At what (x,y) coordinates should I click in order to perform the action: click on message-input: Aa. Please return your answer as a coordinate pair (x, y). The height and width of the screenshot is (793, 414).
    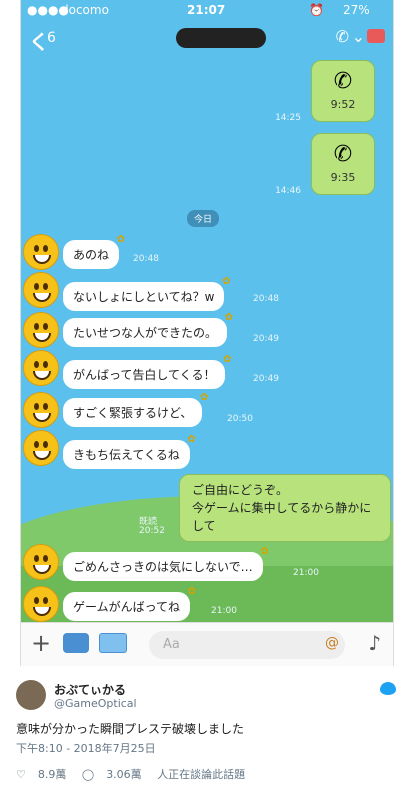
    Looking at the image, I should click on (247, 645).